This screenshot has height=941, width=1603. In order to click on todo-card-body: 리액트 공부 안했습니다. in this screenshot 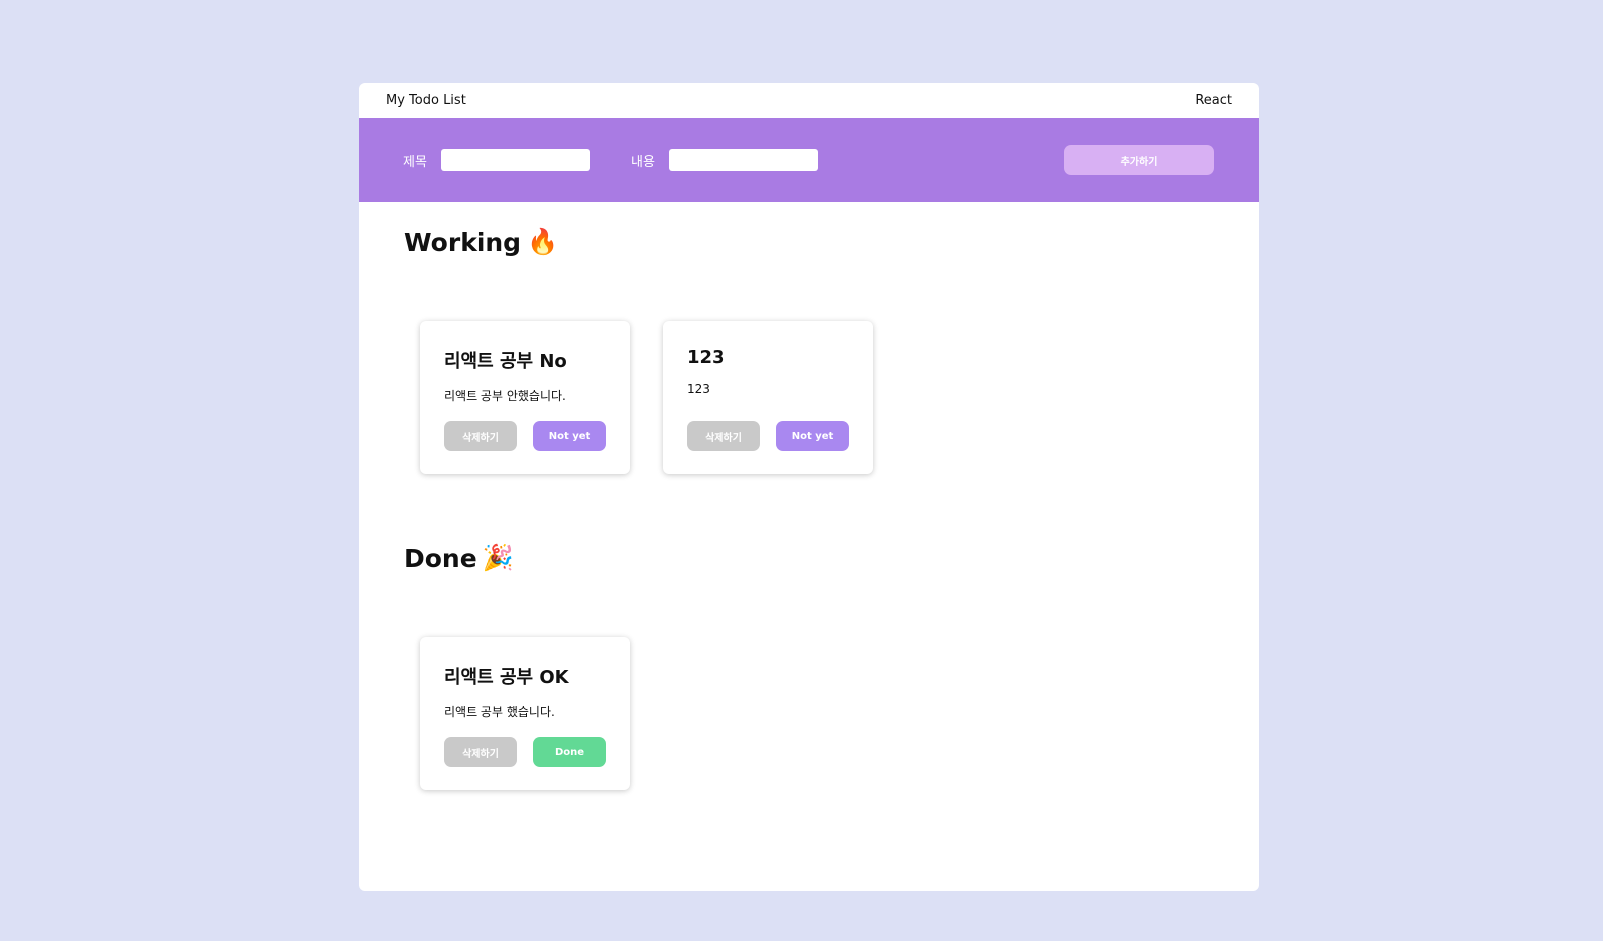, I will do `click(505, 396)`.